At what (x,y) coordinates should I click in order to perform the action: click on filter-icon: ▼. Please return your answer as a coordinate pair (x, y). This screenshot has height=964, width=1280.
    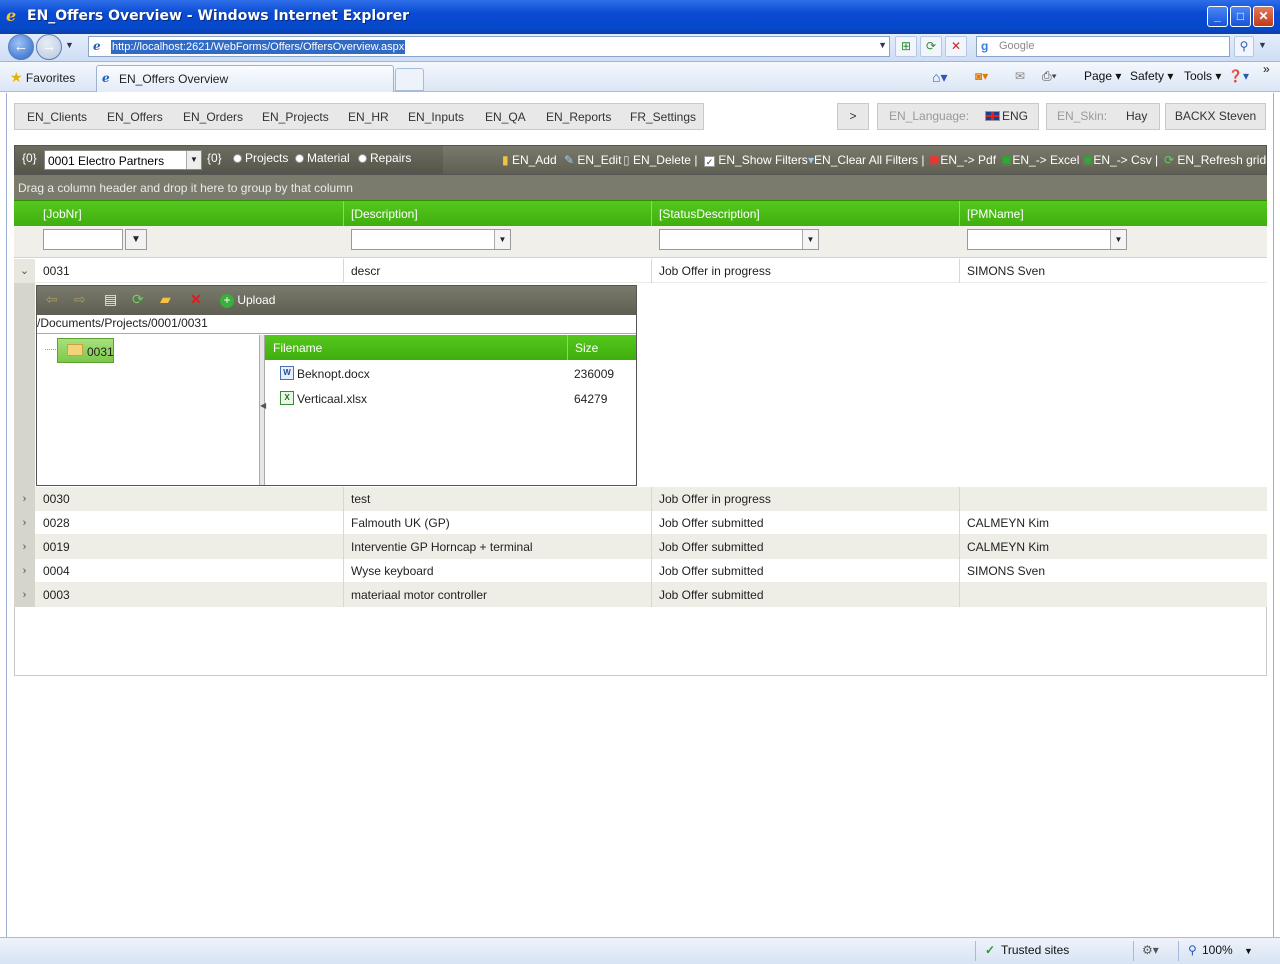
    Looking at the image, I should click on (136, 239).